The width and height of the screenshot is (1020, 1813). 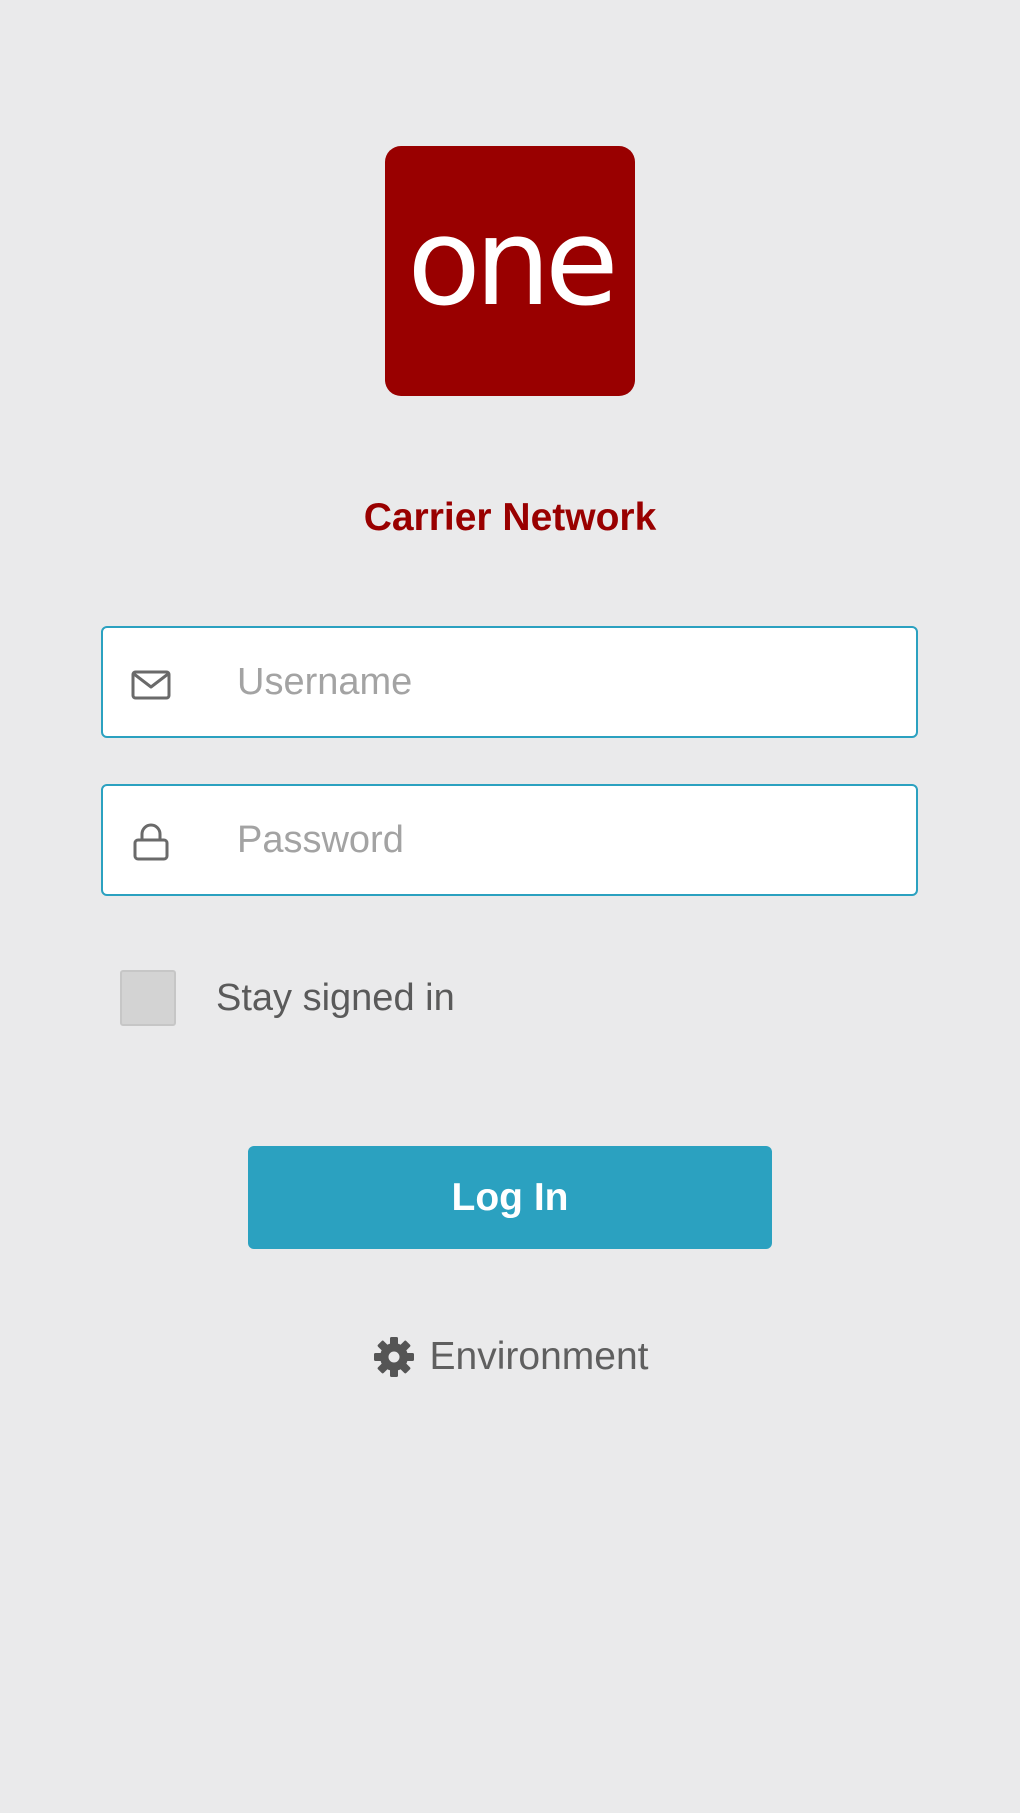 I want to click on login-button: Log In, so click(x=510, y=1197).